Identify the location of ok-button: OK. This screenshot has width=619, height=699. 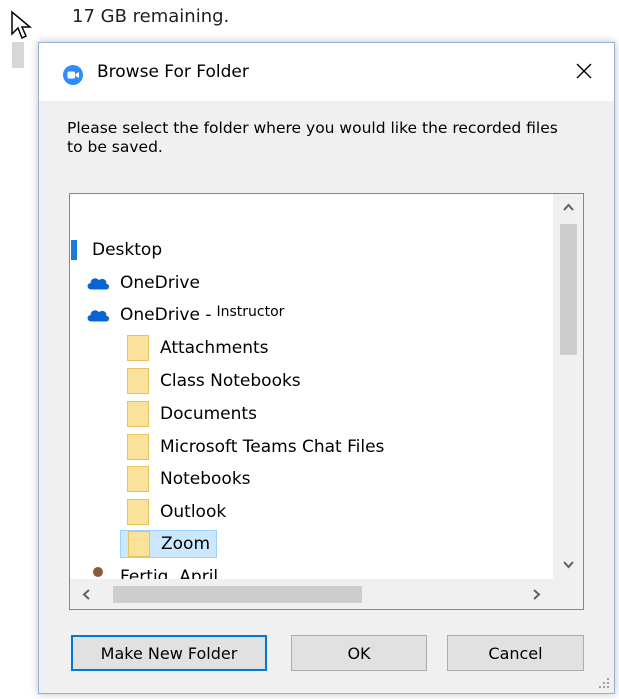
(359, 653).